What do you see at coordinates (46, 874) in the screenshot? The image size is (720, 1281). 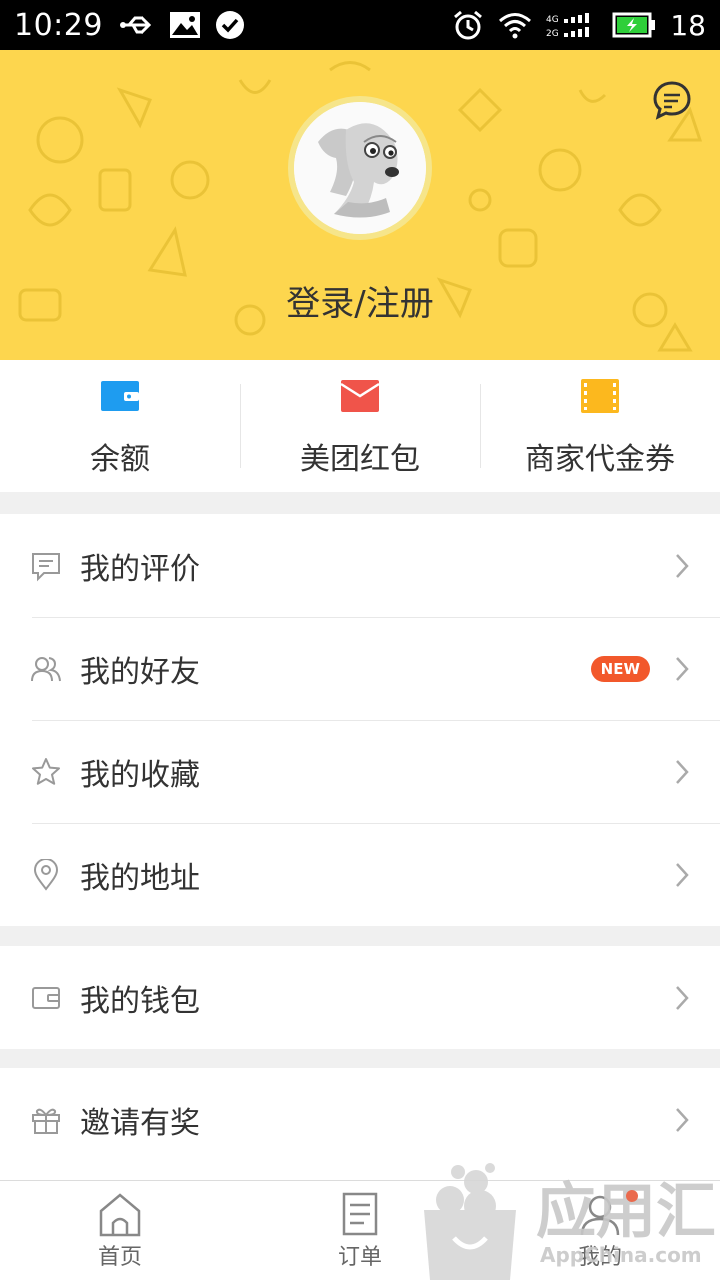 I see `location-pin-icon` at bounding box center [46, 874].